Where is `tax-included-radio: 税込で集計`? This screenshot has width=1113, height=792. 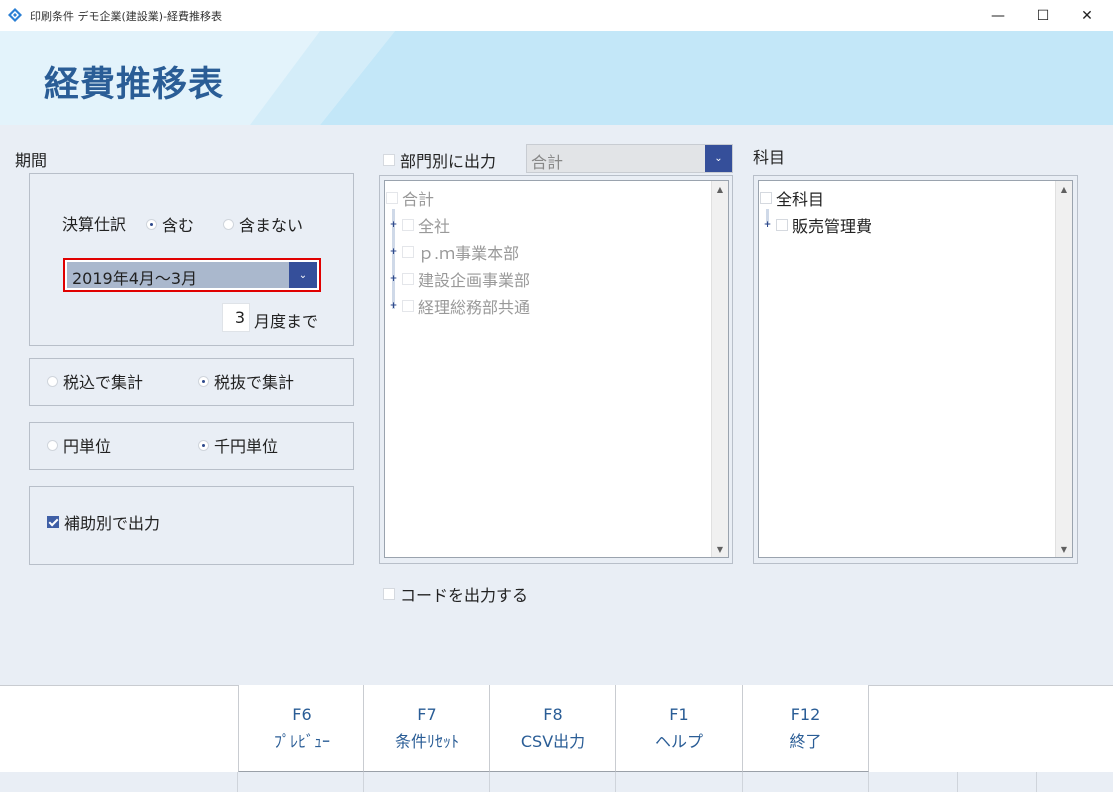
tax-included-radio: 税込で集計 is located at coordinates (95, 381).